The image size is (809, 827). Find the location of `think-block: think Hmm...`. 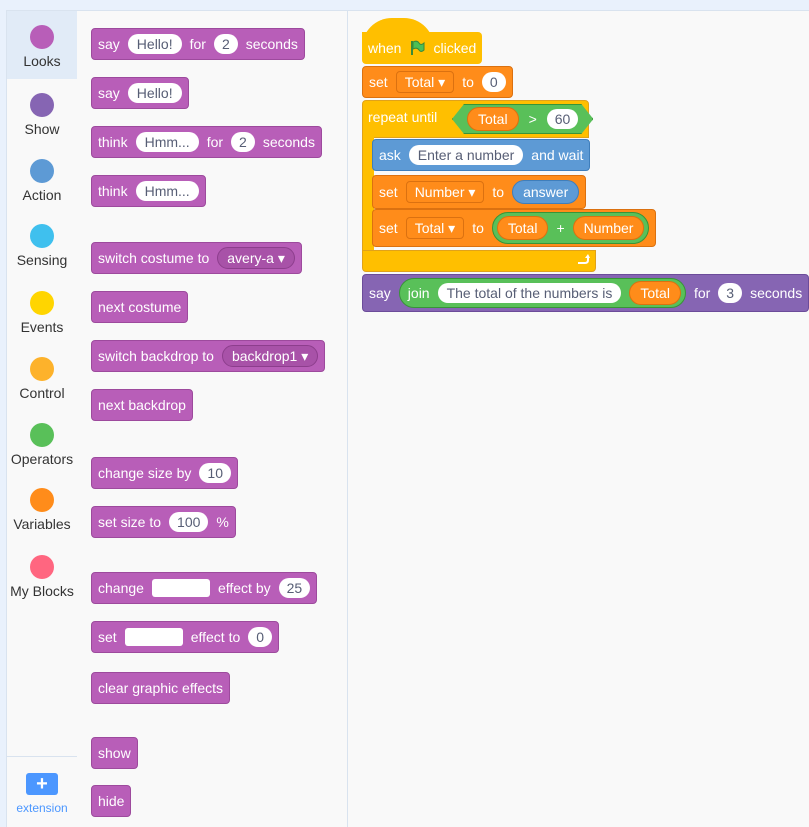

think-block: think Hmm... is located at coordinates (148, 191).